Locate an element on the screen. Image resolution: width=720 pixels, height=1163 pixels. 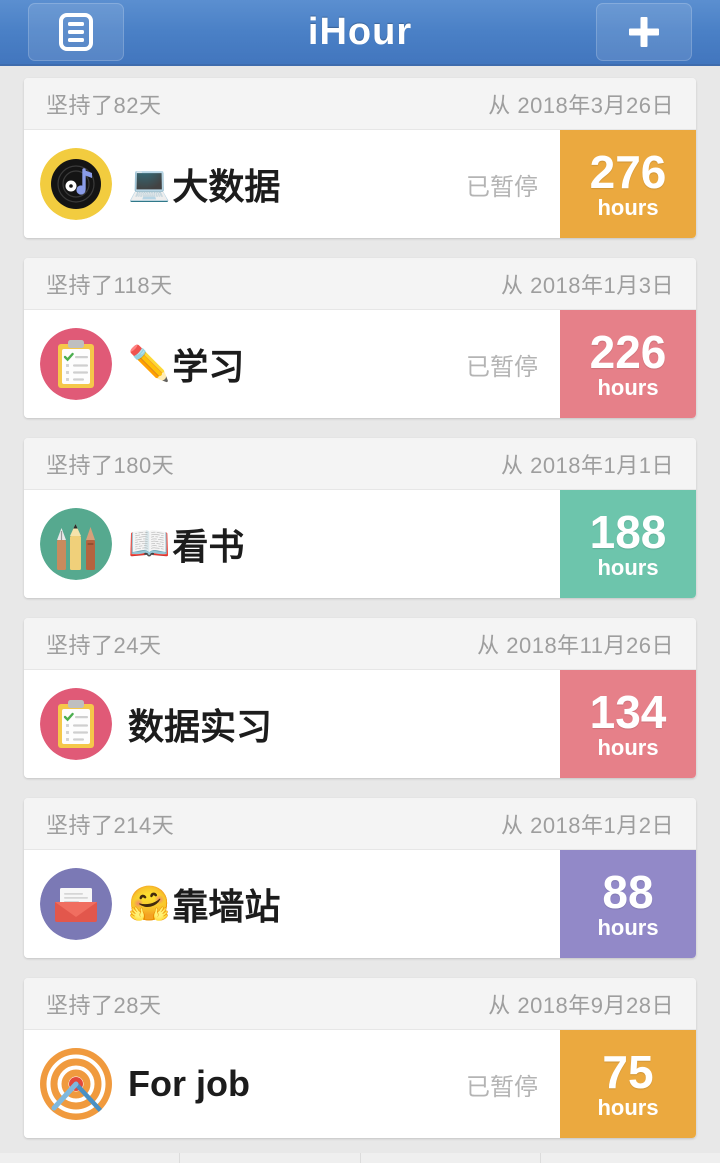
task-card-header: 坚持了28天 从 2018年9月28日 is located at coordinates (360, 1004).